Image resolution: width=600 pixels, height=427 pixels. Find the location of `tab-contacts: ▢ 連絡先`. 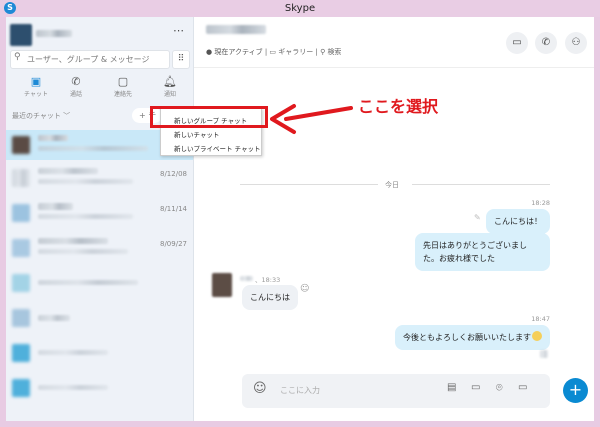

tab-contacts: ▢ 連絡先 is located at coordinates (123, 86).